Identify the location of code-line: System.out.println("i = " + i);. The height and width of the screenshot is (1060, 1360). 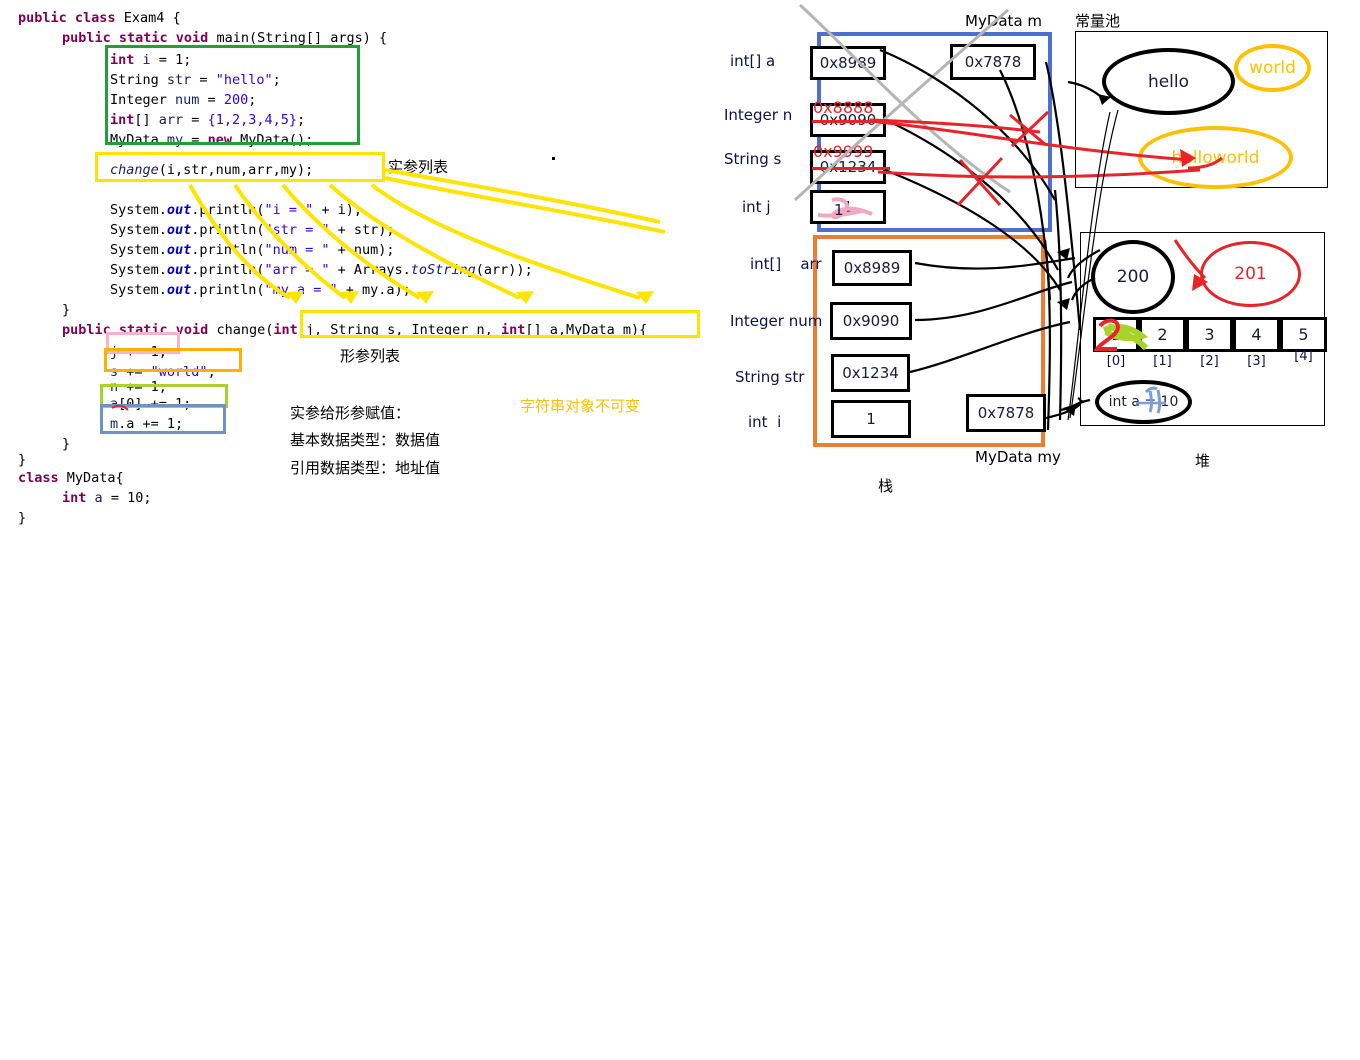
(236, 210).